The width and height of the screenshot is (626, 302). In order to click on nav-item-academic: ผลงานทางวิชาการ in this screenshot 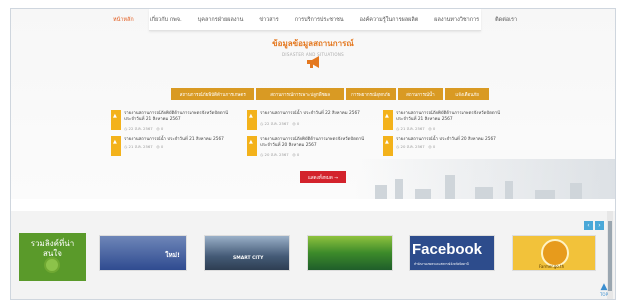, I will do `click(456, 20)`.